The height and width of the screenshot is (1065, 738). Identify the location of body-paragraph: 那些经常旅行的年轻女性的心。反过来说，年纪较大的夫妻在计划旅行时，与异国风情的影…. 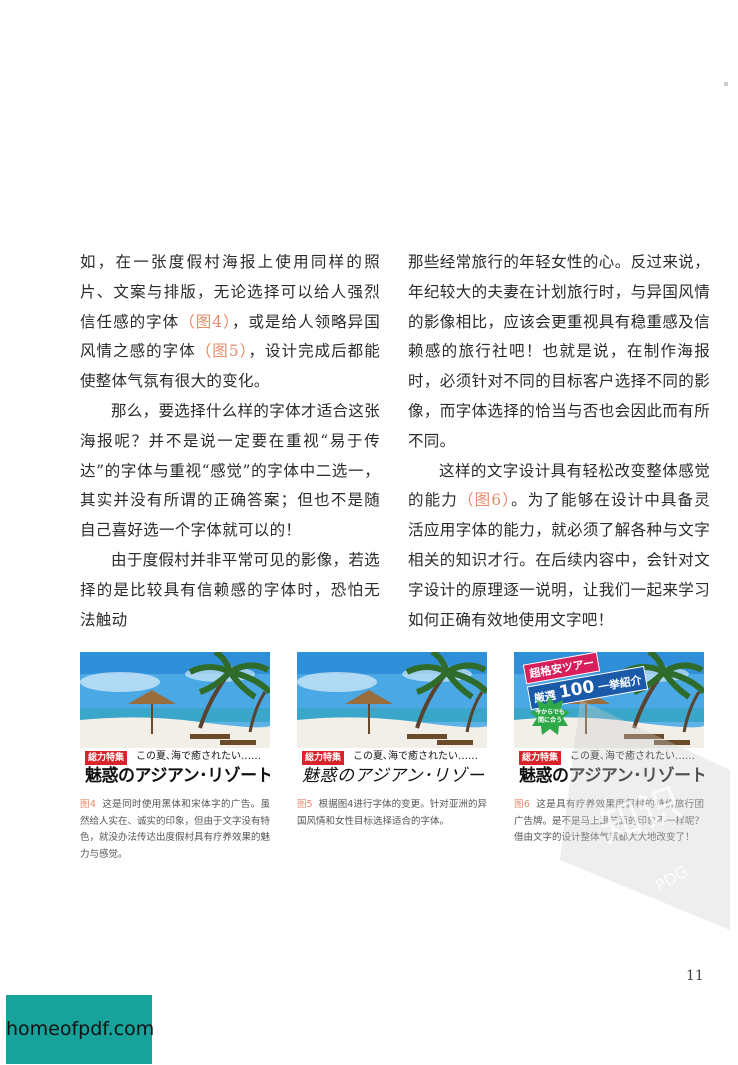
(559, 352).